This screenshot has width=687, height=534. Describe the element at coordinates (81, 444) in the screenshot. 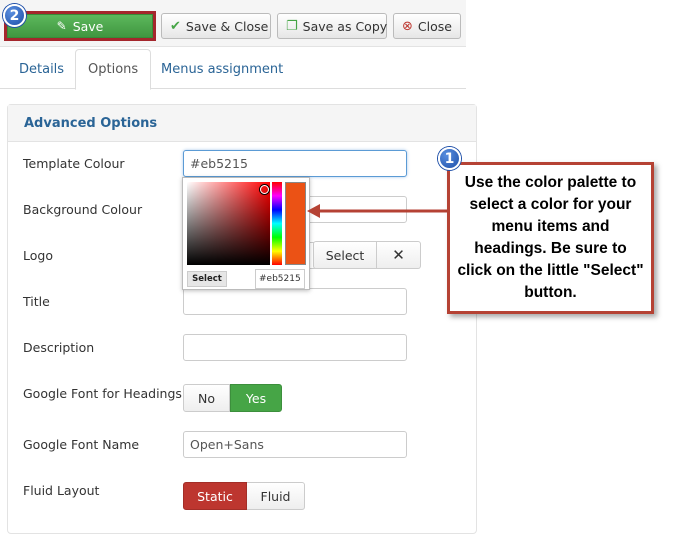

I see `google-font-name-label: Google Font Name` at that location.